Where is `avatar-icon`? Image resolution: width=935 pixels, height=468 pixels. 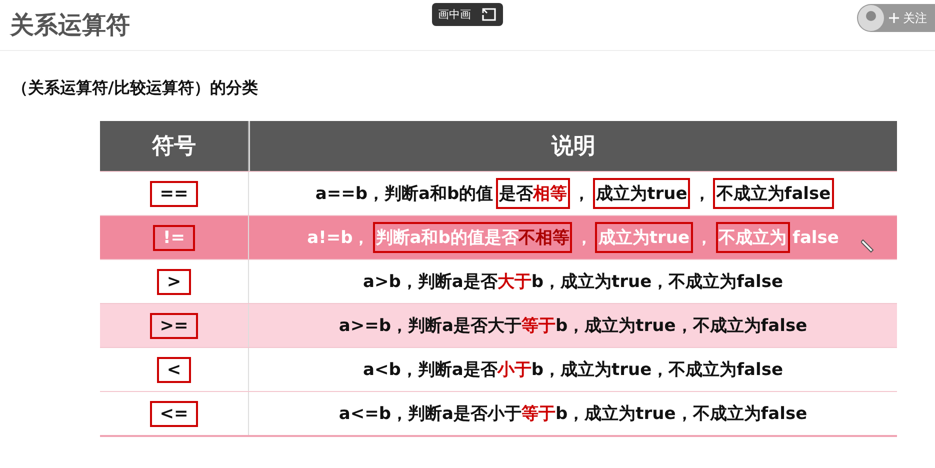 avatar-icon is located at coordinates (871, 18).